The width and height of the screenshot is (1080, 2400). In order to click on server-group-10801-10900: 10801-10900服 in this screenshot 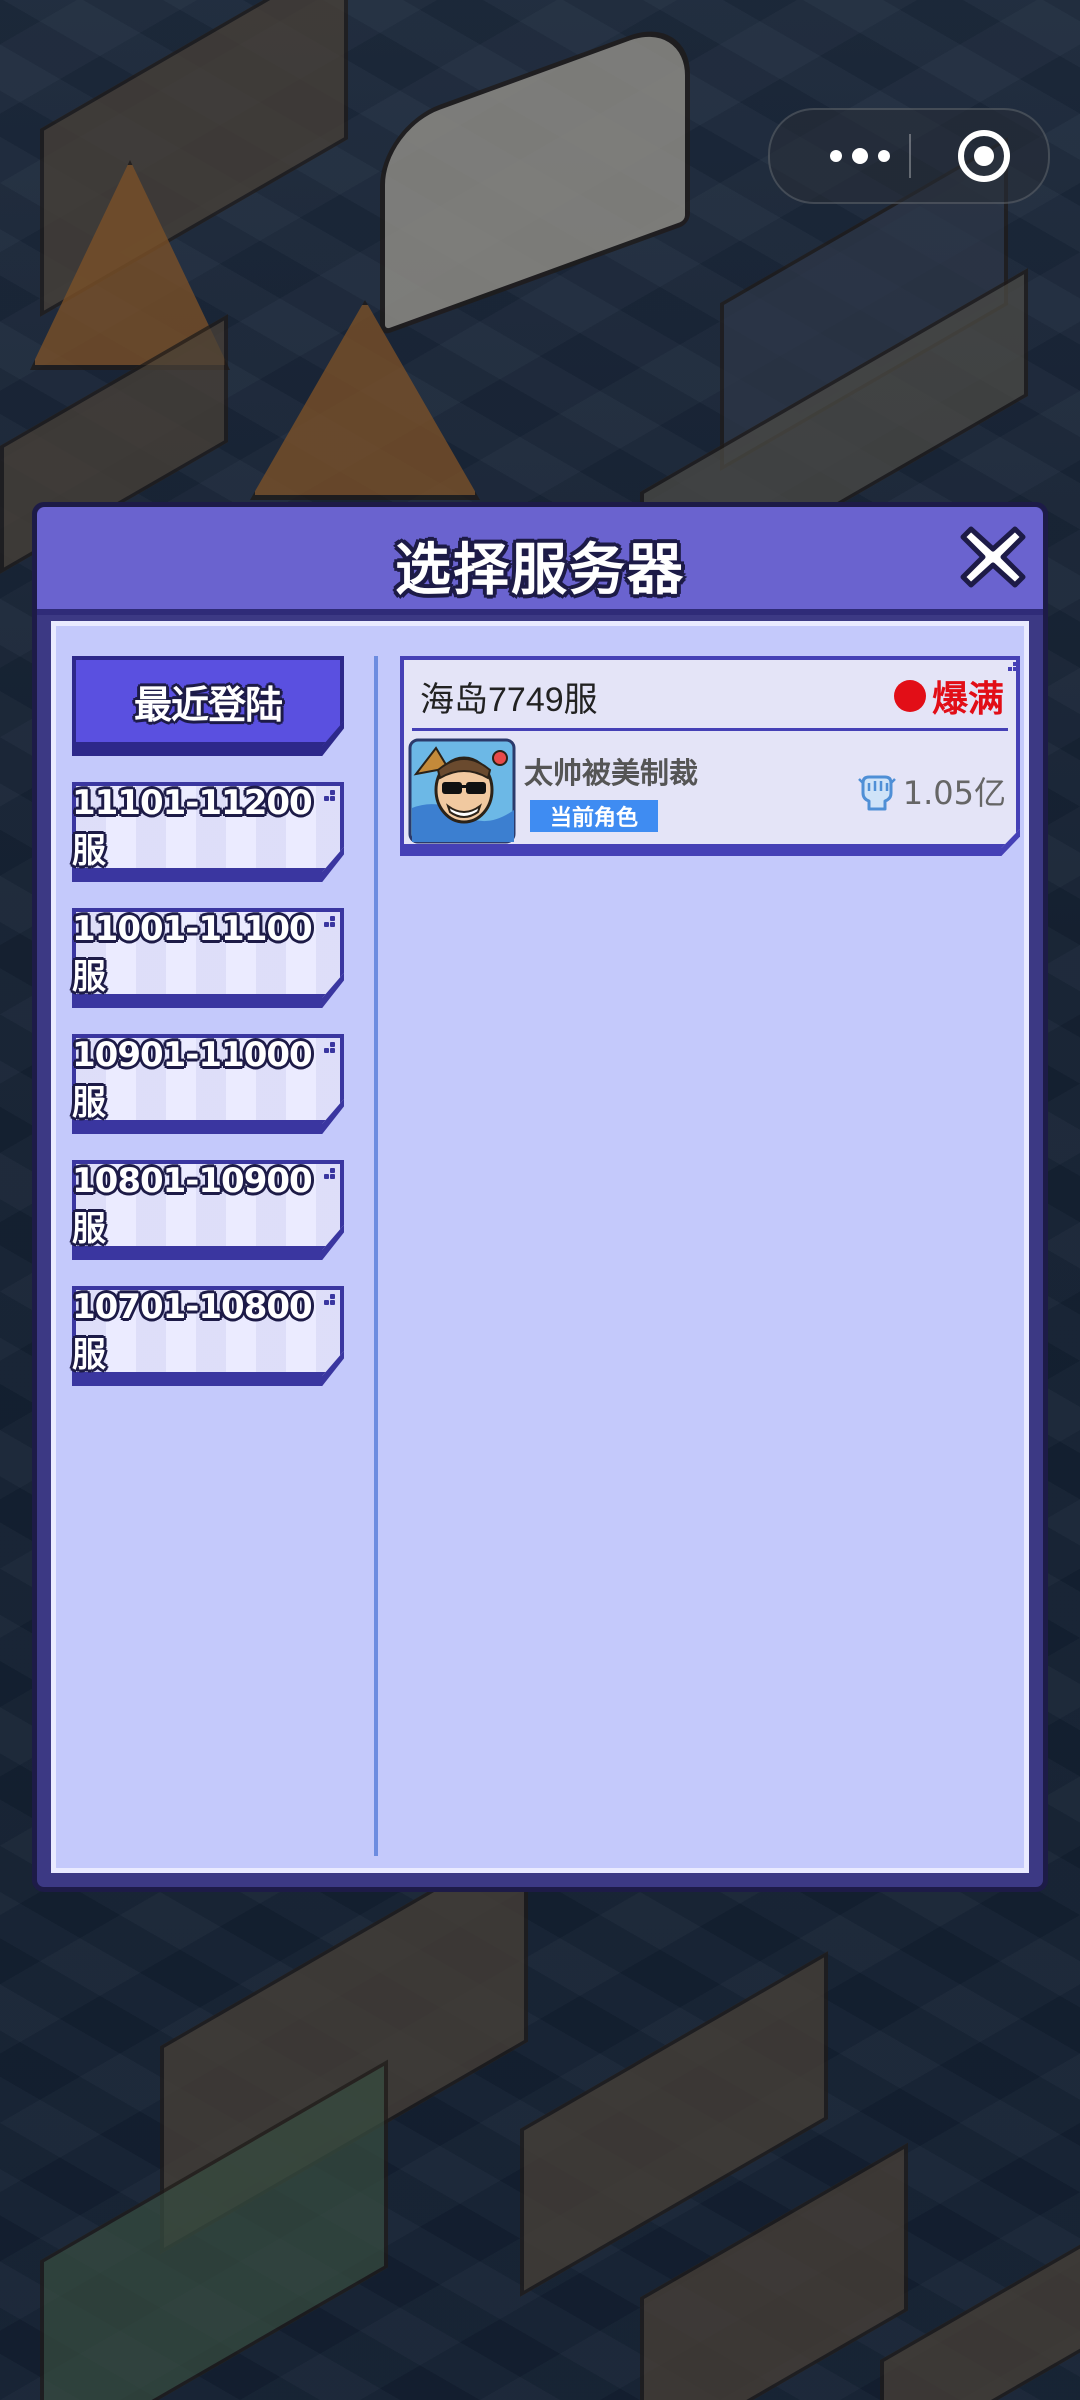, I will do `click(212, 1210)`.